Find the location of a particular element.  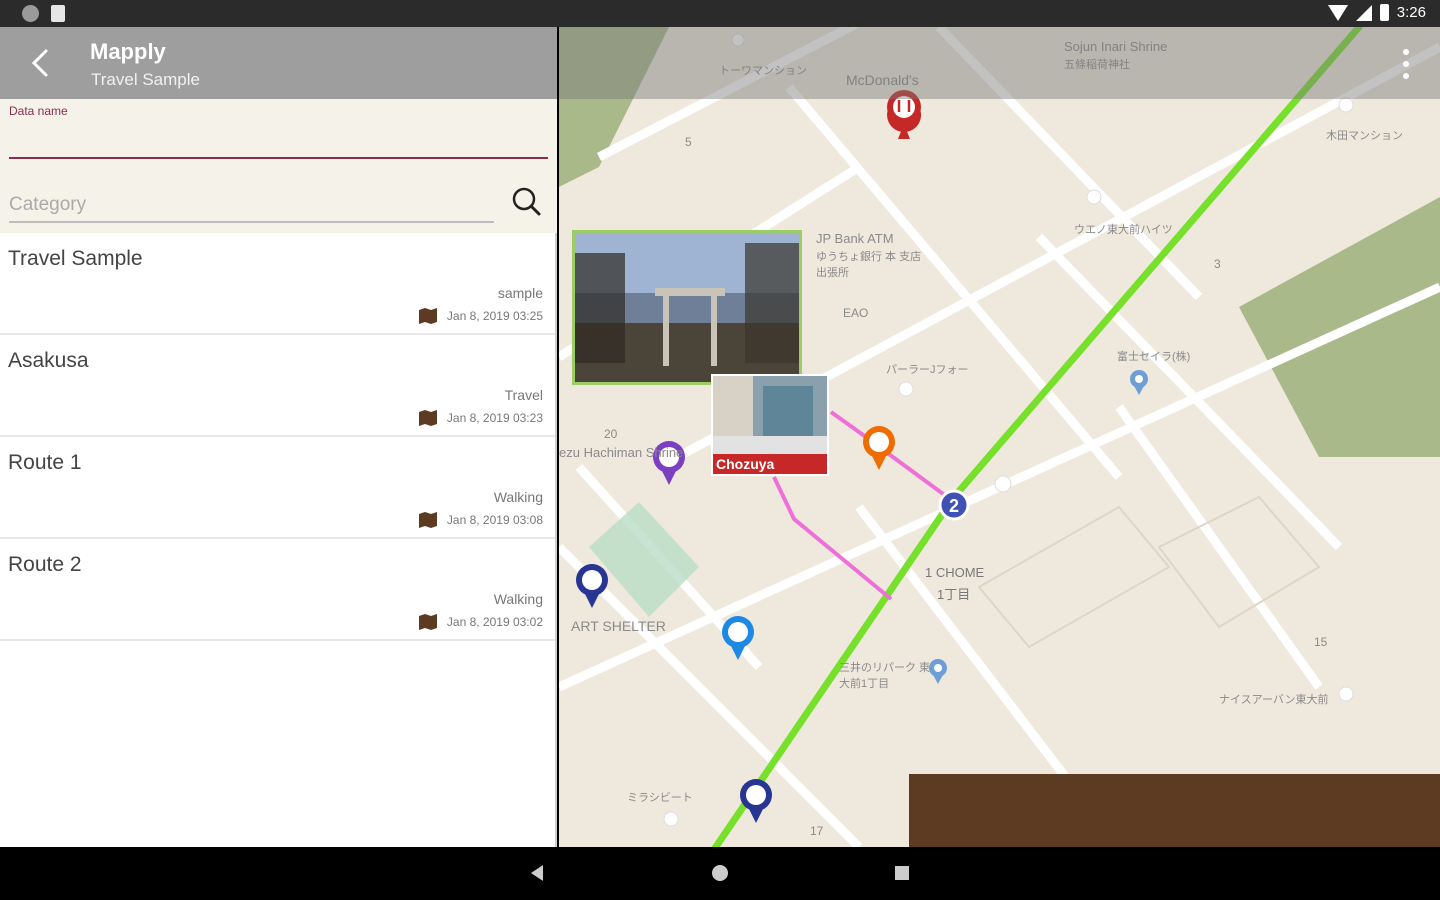

map-label: JP Bank ATM is located at coordinates (855, 238).